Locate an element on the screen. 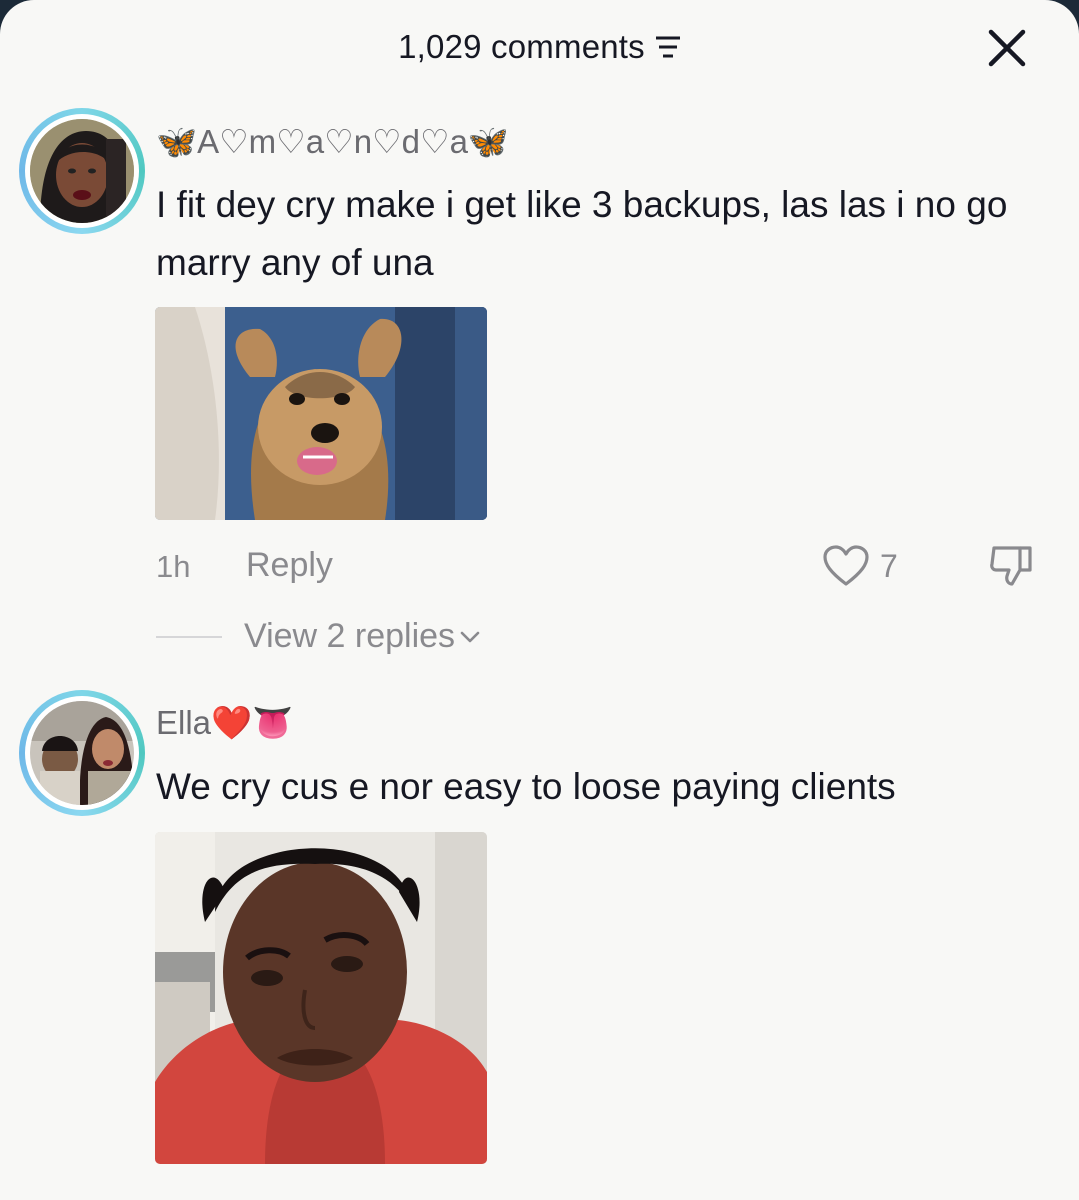 Image resolution: width=1079 pixels, height=1200 pixels. close-icon is located at coordinates (1007, 48).